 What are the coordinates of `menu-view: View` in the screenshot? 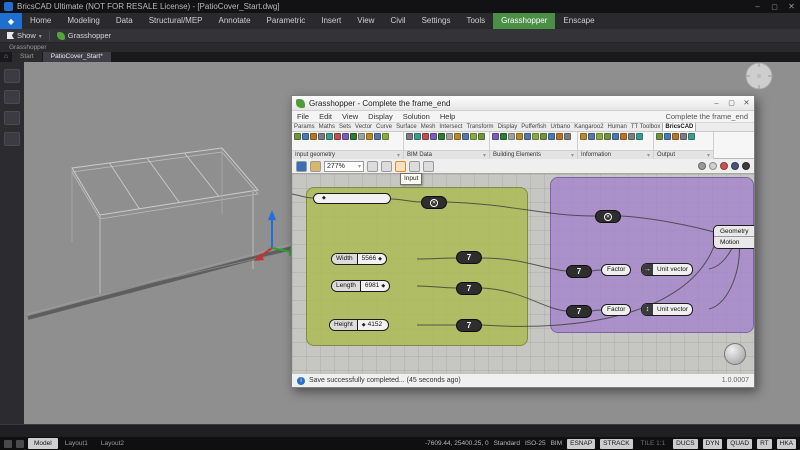 It's located at (350, 117).